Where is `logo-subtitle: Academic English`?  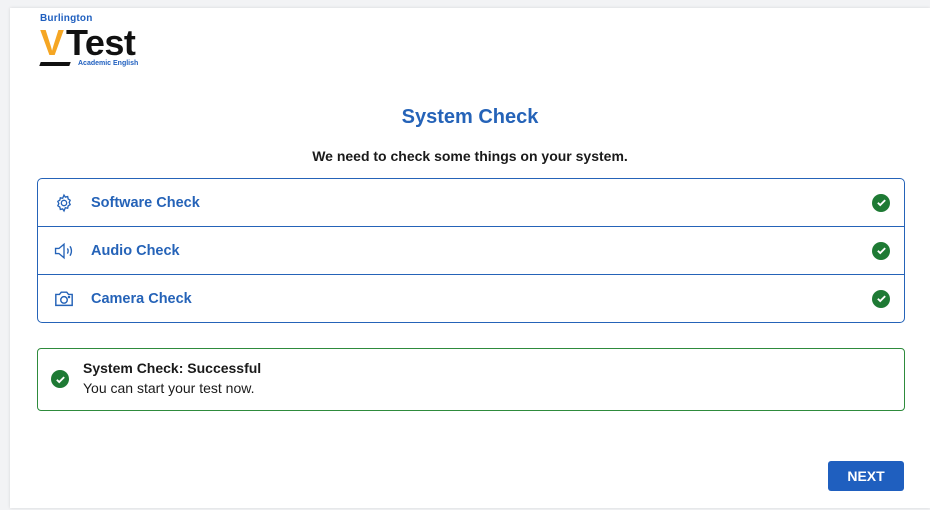 logo-subtitle: Academic English is located at coordinates (108, 63).